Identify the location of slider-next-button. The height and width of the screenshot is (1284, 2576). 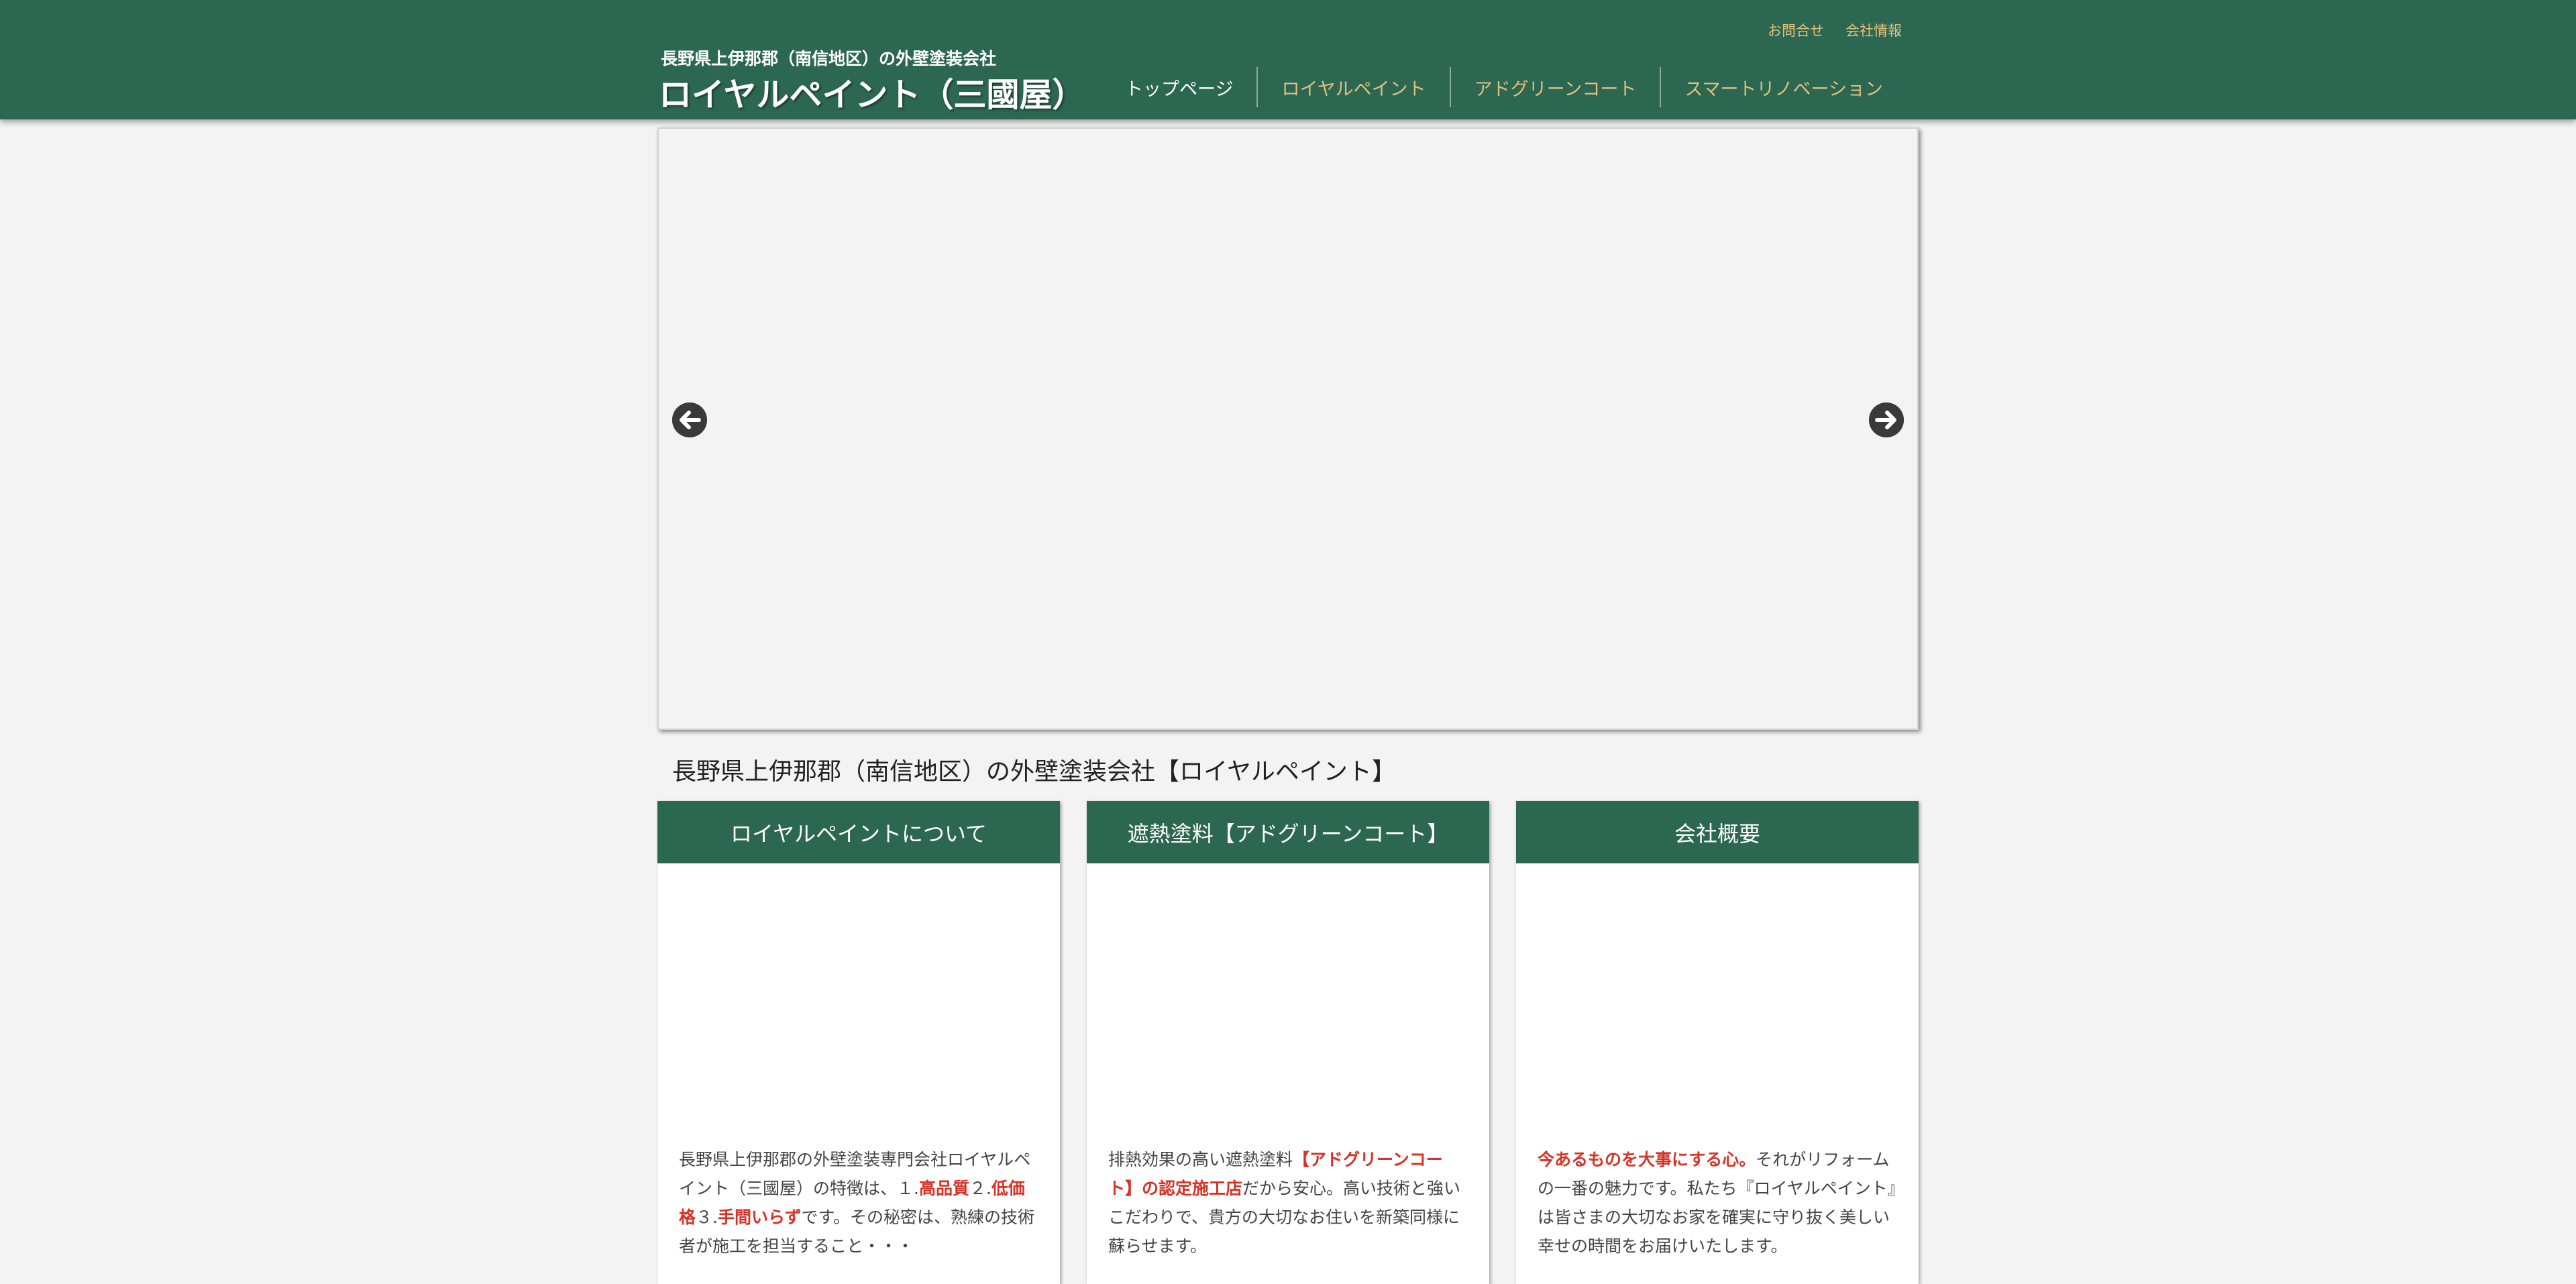
(1886, 420).